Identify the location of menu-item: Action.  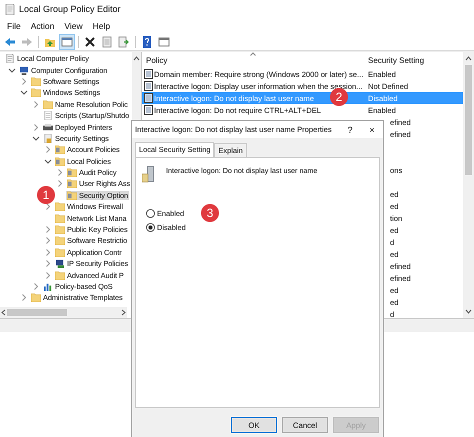
(42, 26).